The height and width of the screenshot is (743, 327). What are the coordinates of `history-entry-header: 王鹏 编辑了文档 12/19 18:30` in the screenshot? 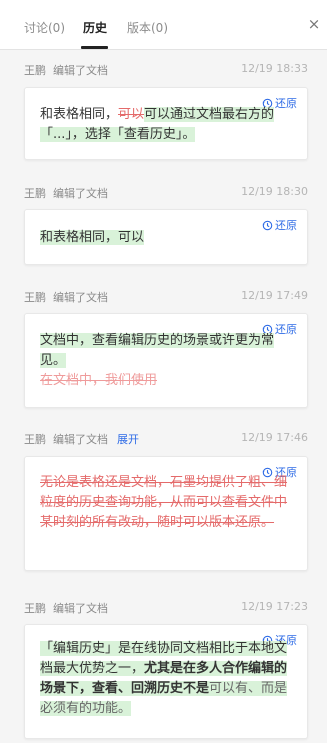 It's located at (166, 193).